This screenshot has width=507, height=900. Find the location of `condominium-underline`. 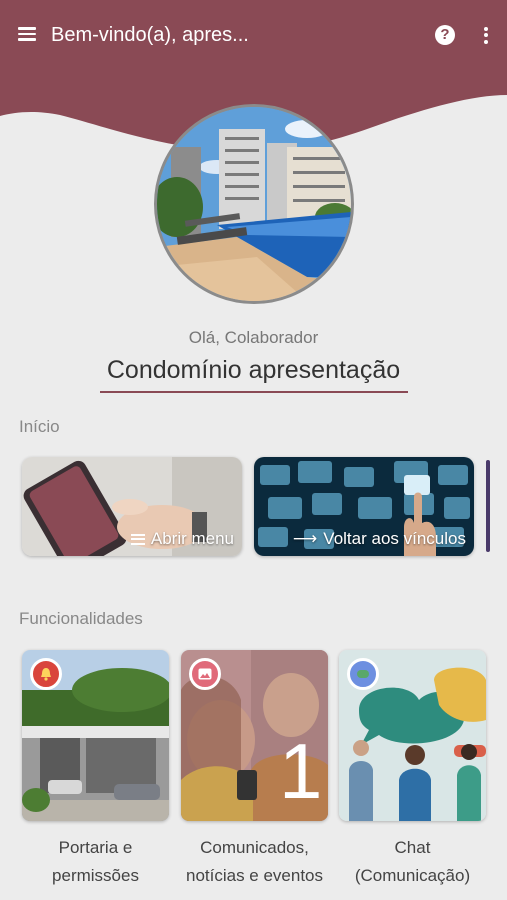

condominium-underline is located at coordinates (254, 392).